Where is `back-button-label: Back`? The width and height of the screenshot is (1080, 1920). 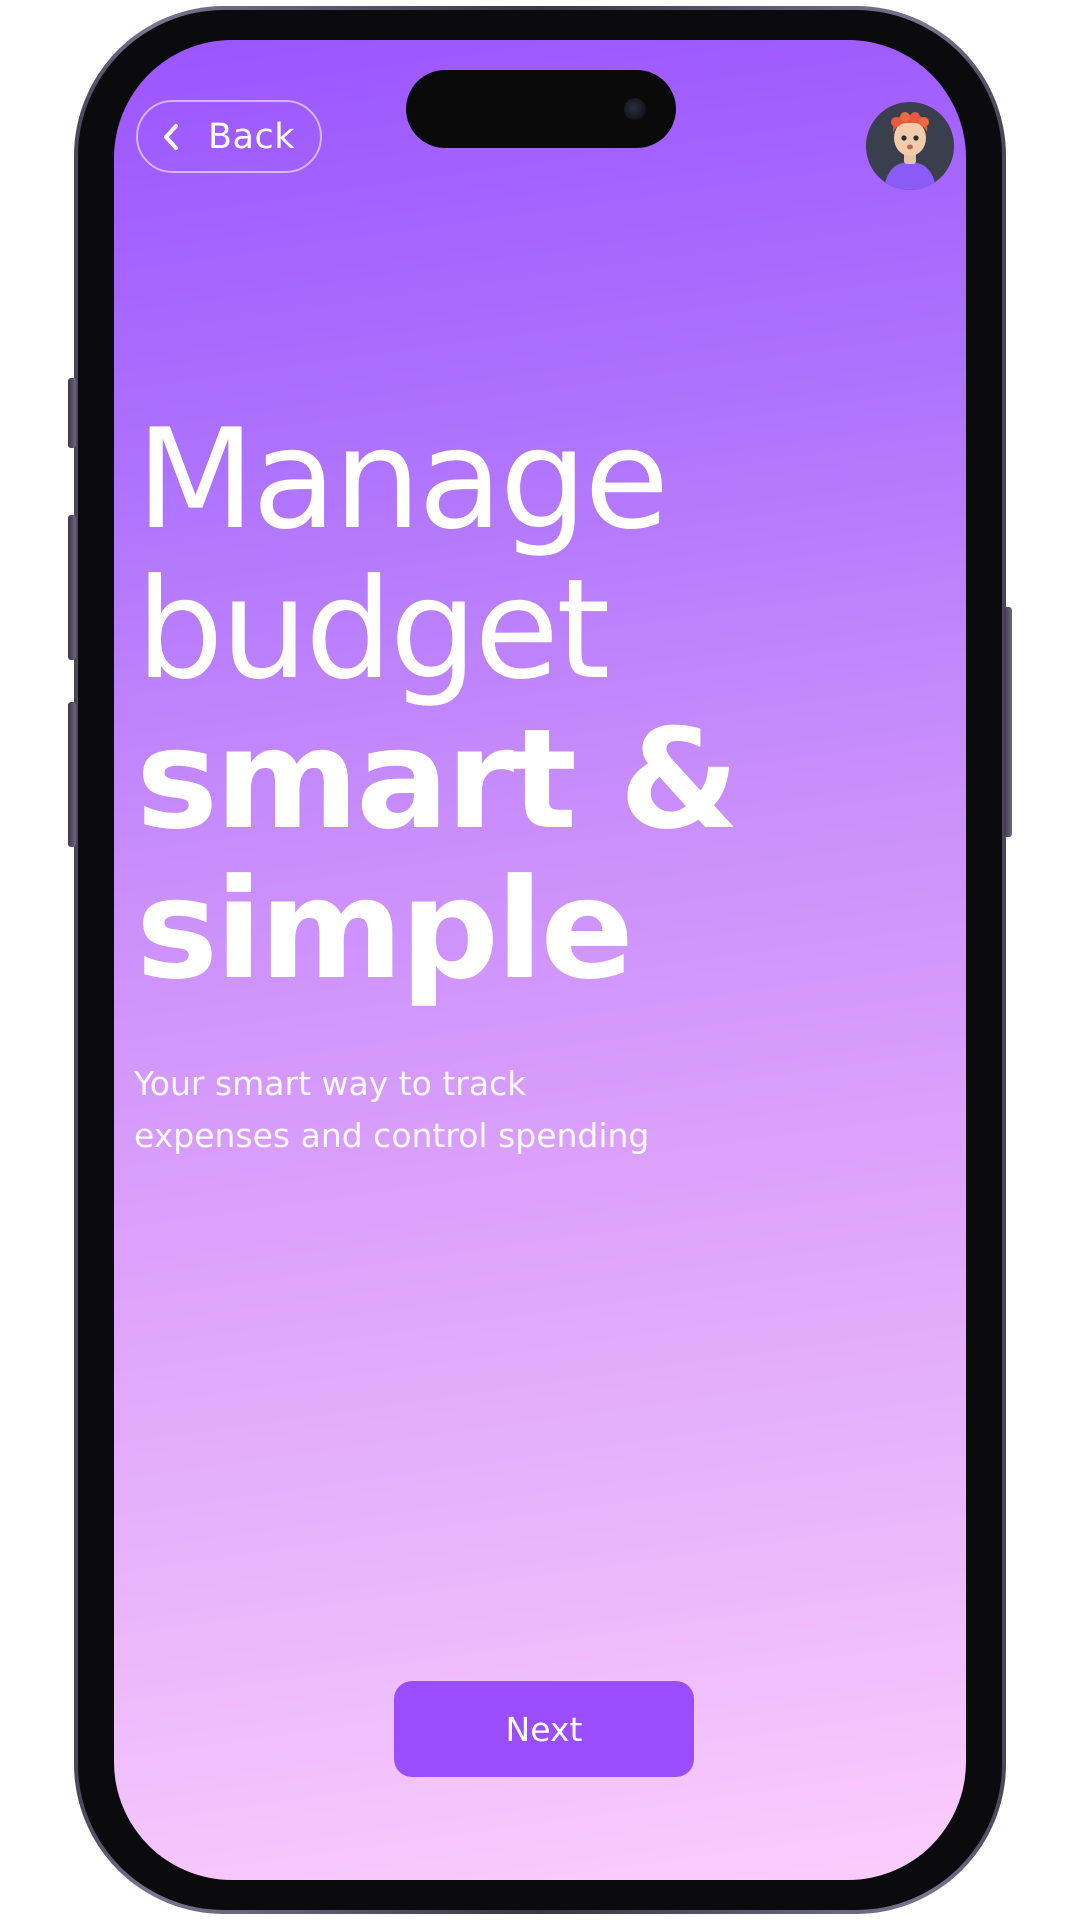
back-button-label: Back is located at coordinates (251, 136).